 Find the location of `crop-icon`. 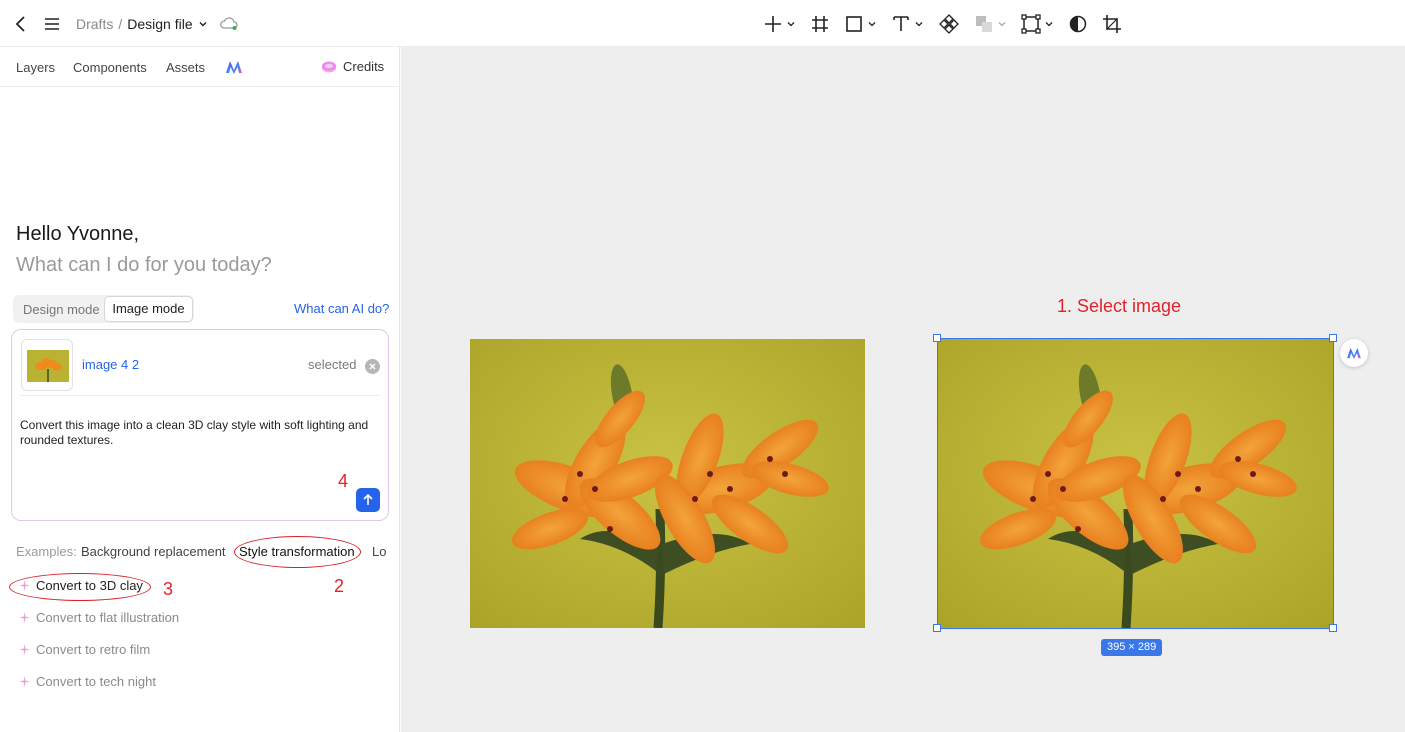

crop-icon is located at coordinates (1112, 24).